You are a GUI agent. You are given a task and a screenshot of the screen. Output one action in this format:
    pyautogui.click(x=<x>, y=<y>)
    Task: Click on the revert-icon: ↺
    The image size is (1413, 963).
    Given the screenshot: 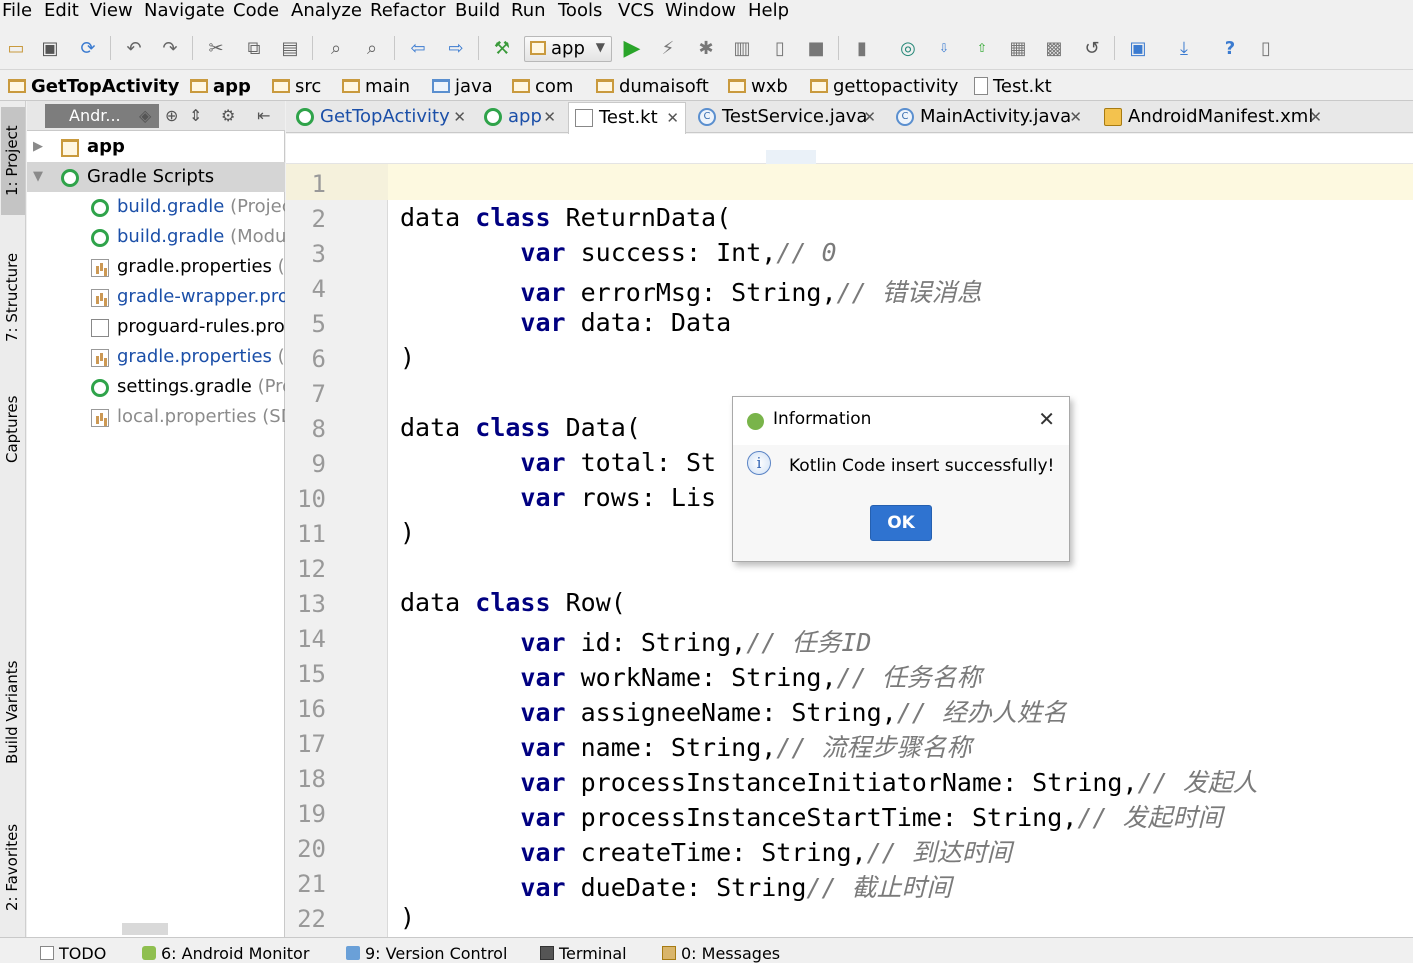 What is the action you would take?
    pyautogui.click(x=1092, y=48)
    